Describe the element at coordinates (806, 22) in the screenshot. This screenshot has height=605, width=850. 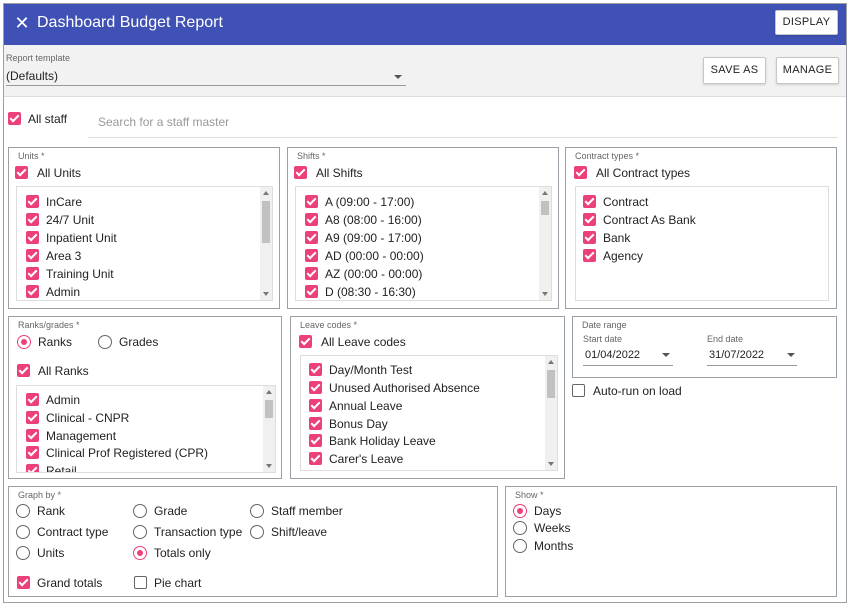
I see `display-button: DISPLAY` at that location.